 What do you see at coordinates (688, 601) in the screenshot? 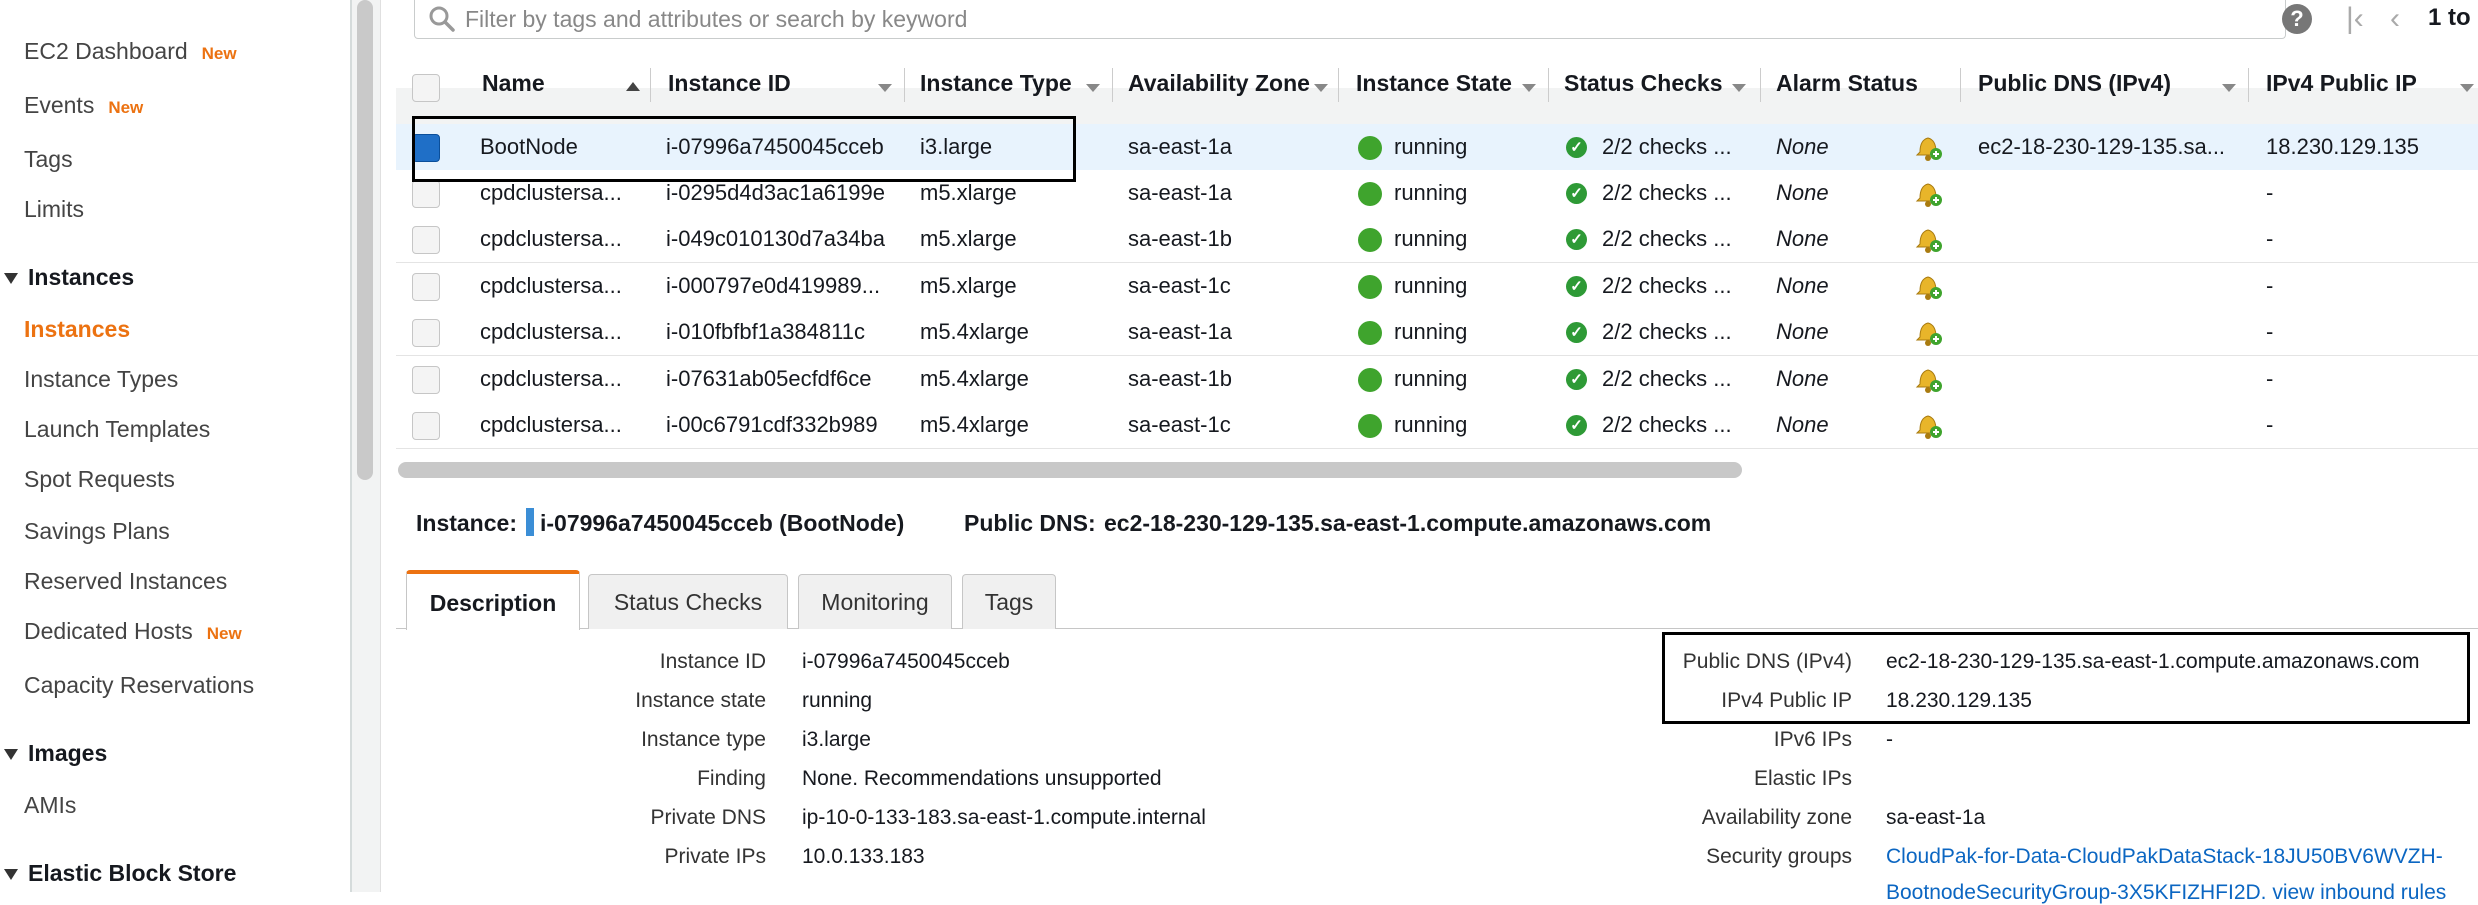
I see `tab-status-checks: Status Checks` at bounding box center [688, 601].